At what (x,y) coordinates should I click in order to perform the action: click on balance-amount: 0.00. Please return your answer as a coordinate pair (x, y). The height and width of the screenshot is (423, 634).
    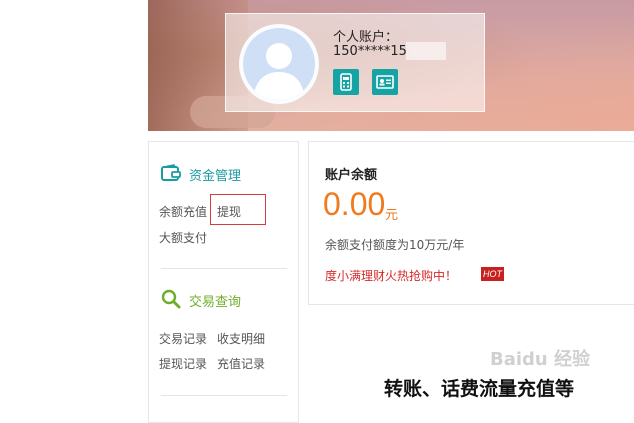
    Looking at the image, I should click on (354, 204).